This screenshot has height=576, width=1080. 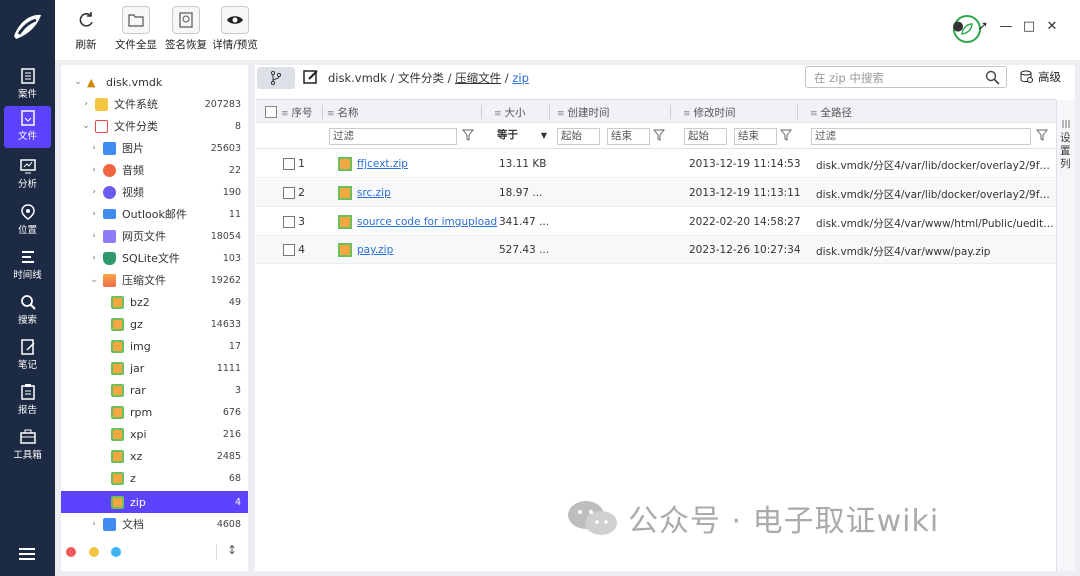 What do you see at coordinates (375, 250) in the screenshot?
I see `file-name-link: pay.zip` at bounding box center [375, 250].